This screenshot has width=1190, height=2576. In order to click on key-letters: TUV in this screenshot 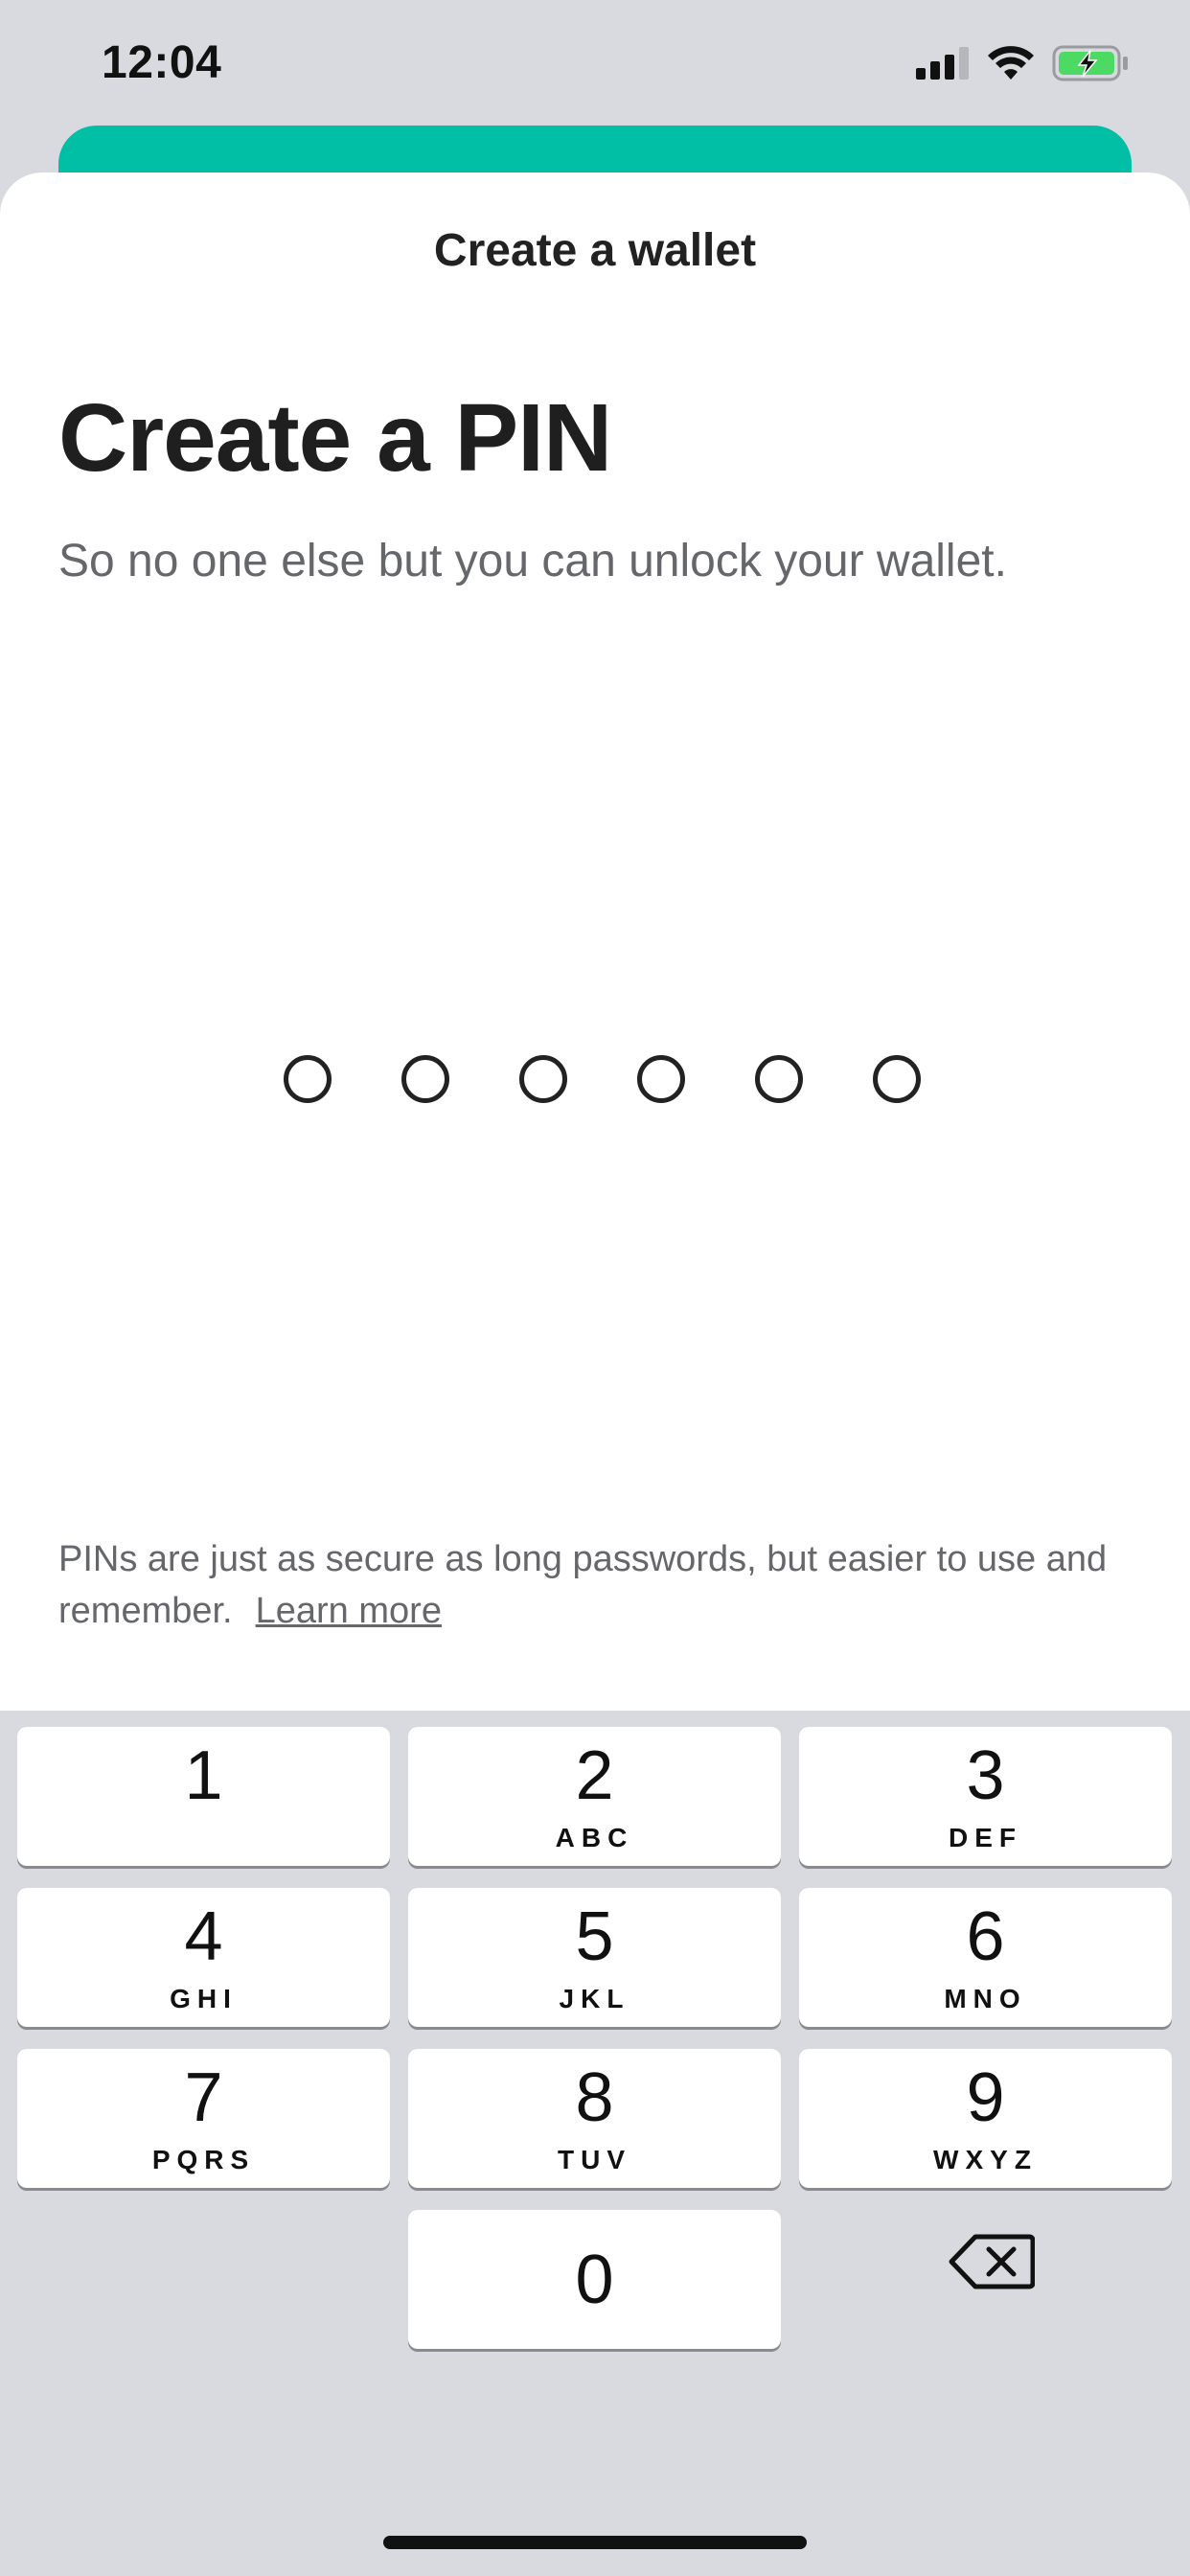, I will do `click(594, 2159)`.